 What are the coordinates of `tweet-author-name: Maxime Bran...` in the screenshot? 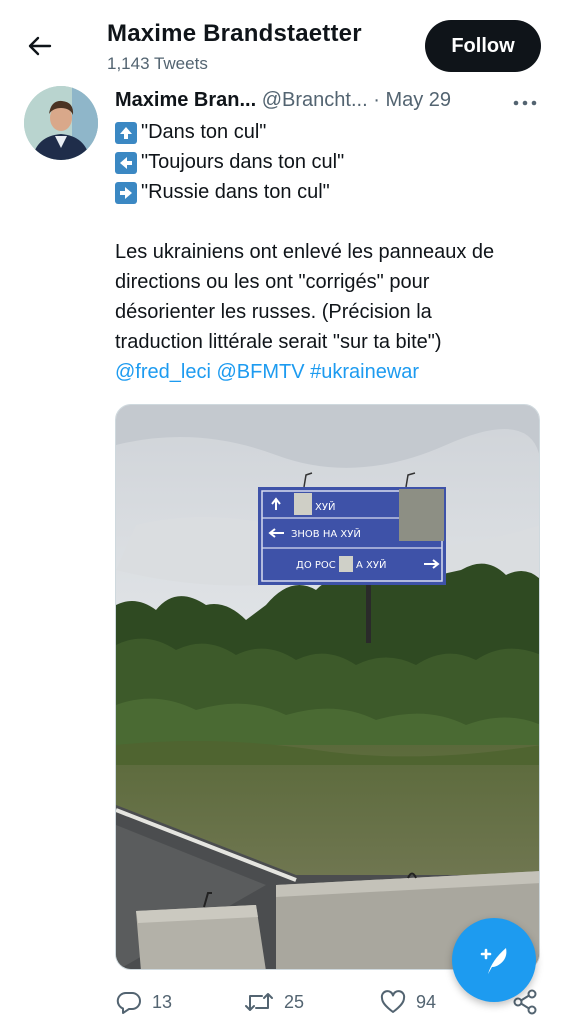 It's located at (185, 100).